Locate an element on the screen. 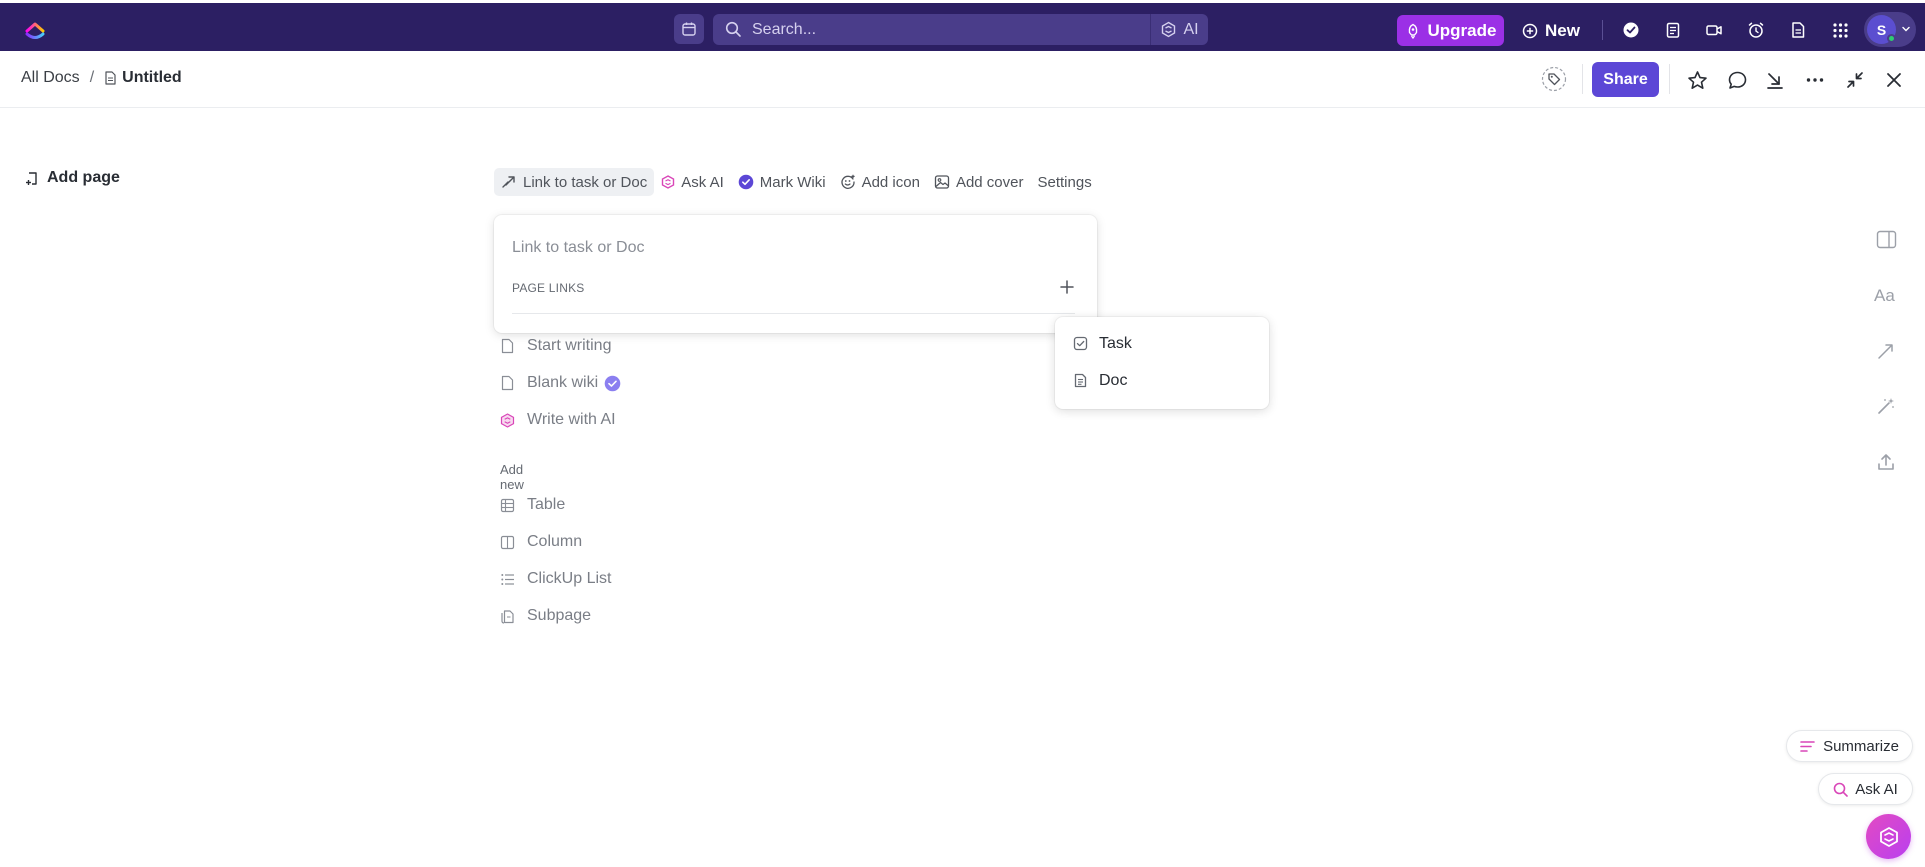  svg-text: Aa is located at coordinates (1884, 295).